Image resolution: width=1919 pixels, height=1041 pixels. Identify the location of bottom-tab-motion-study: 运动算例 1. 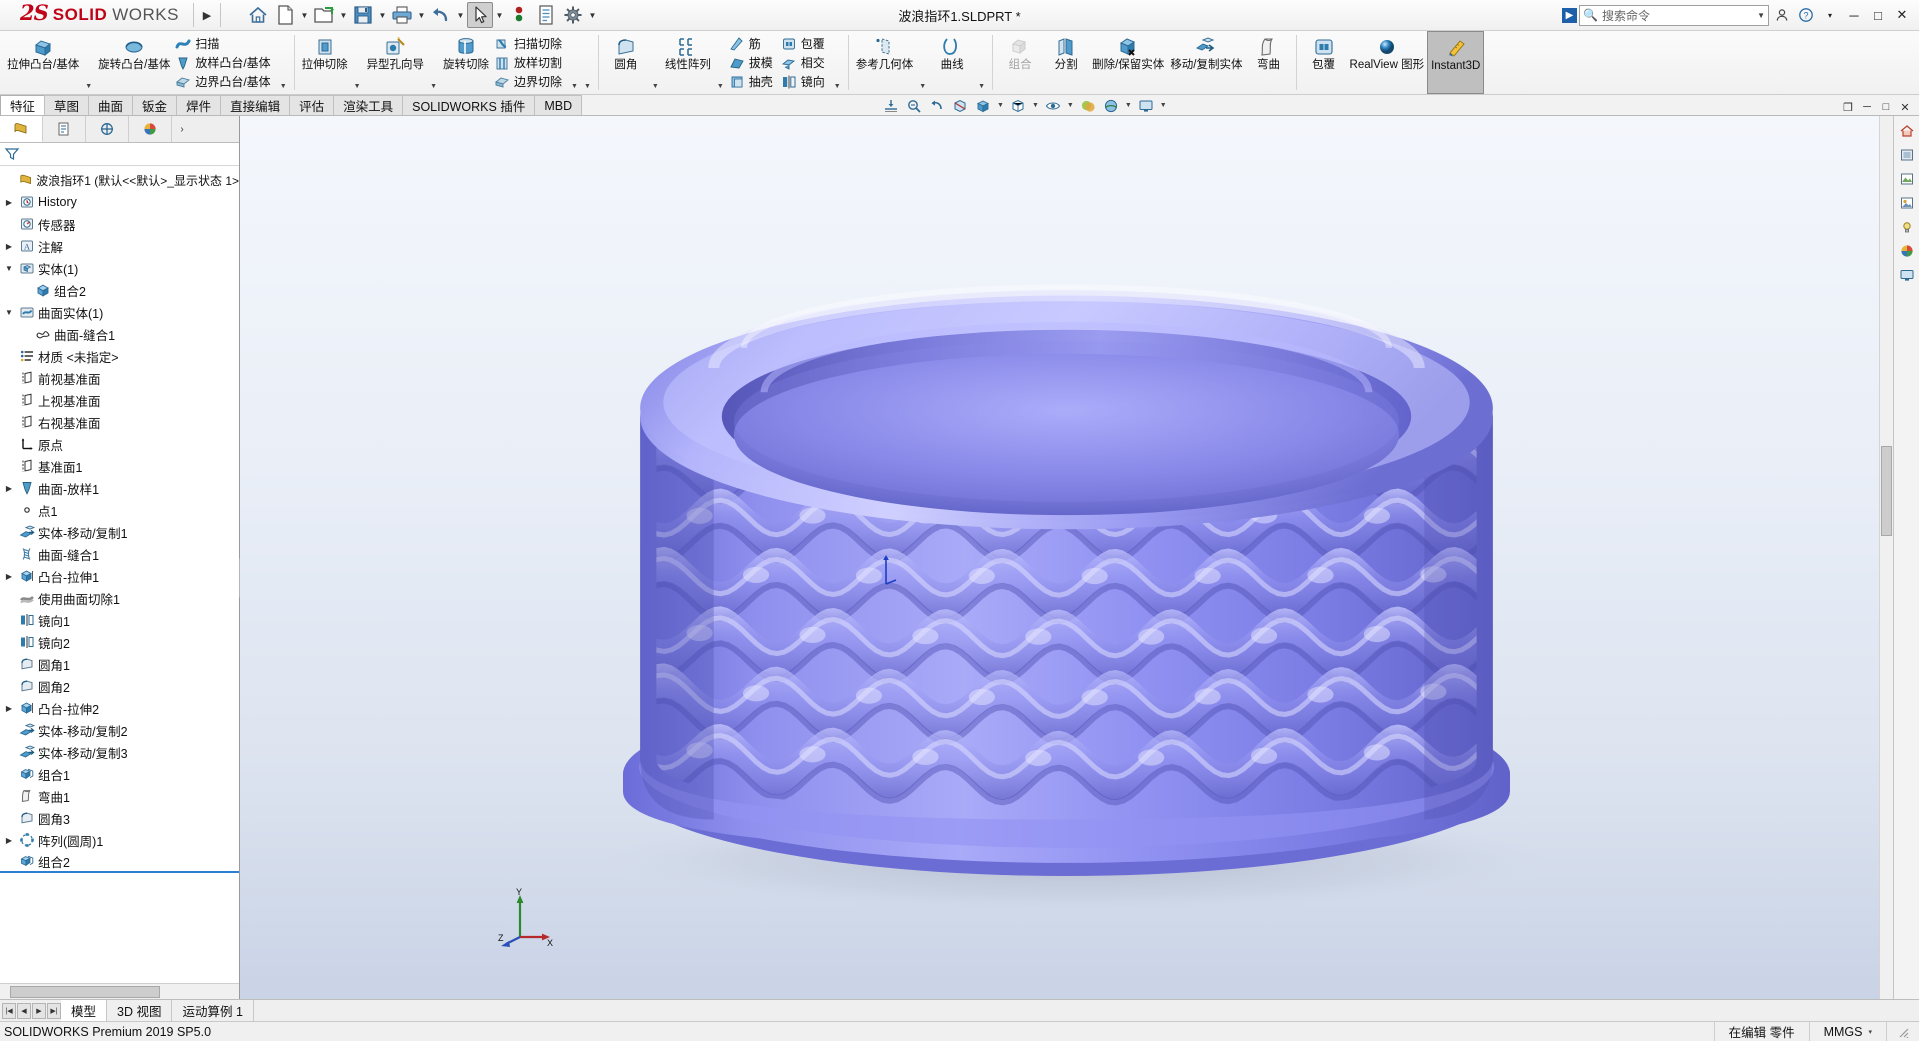
(213, 1010).